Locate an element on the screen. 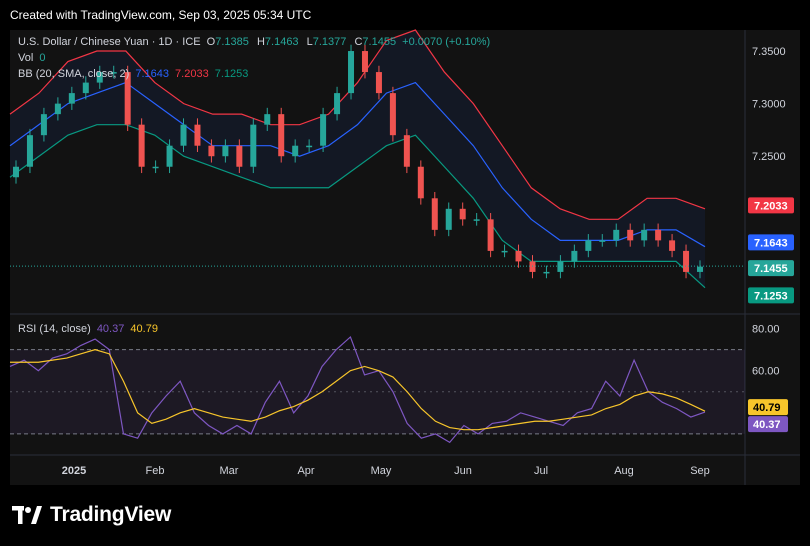 This screenshot has width=810, height=546. time-tick-label: Mar is located at coordinates (229, 471).